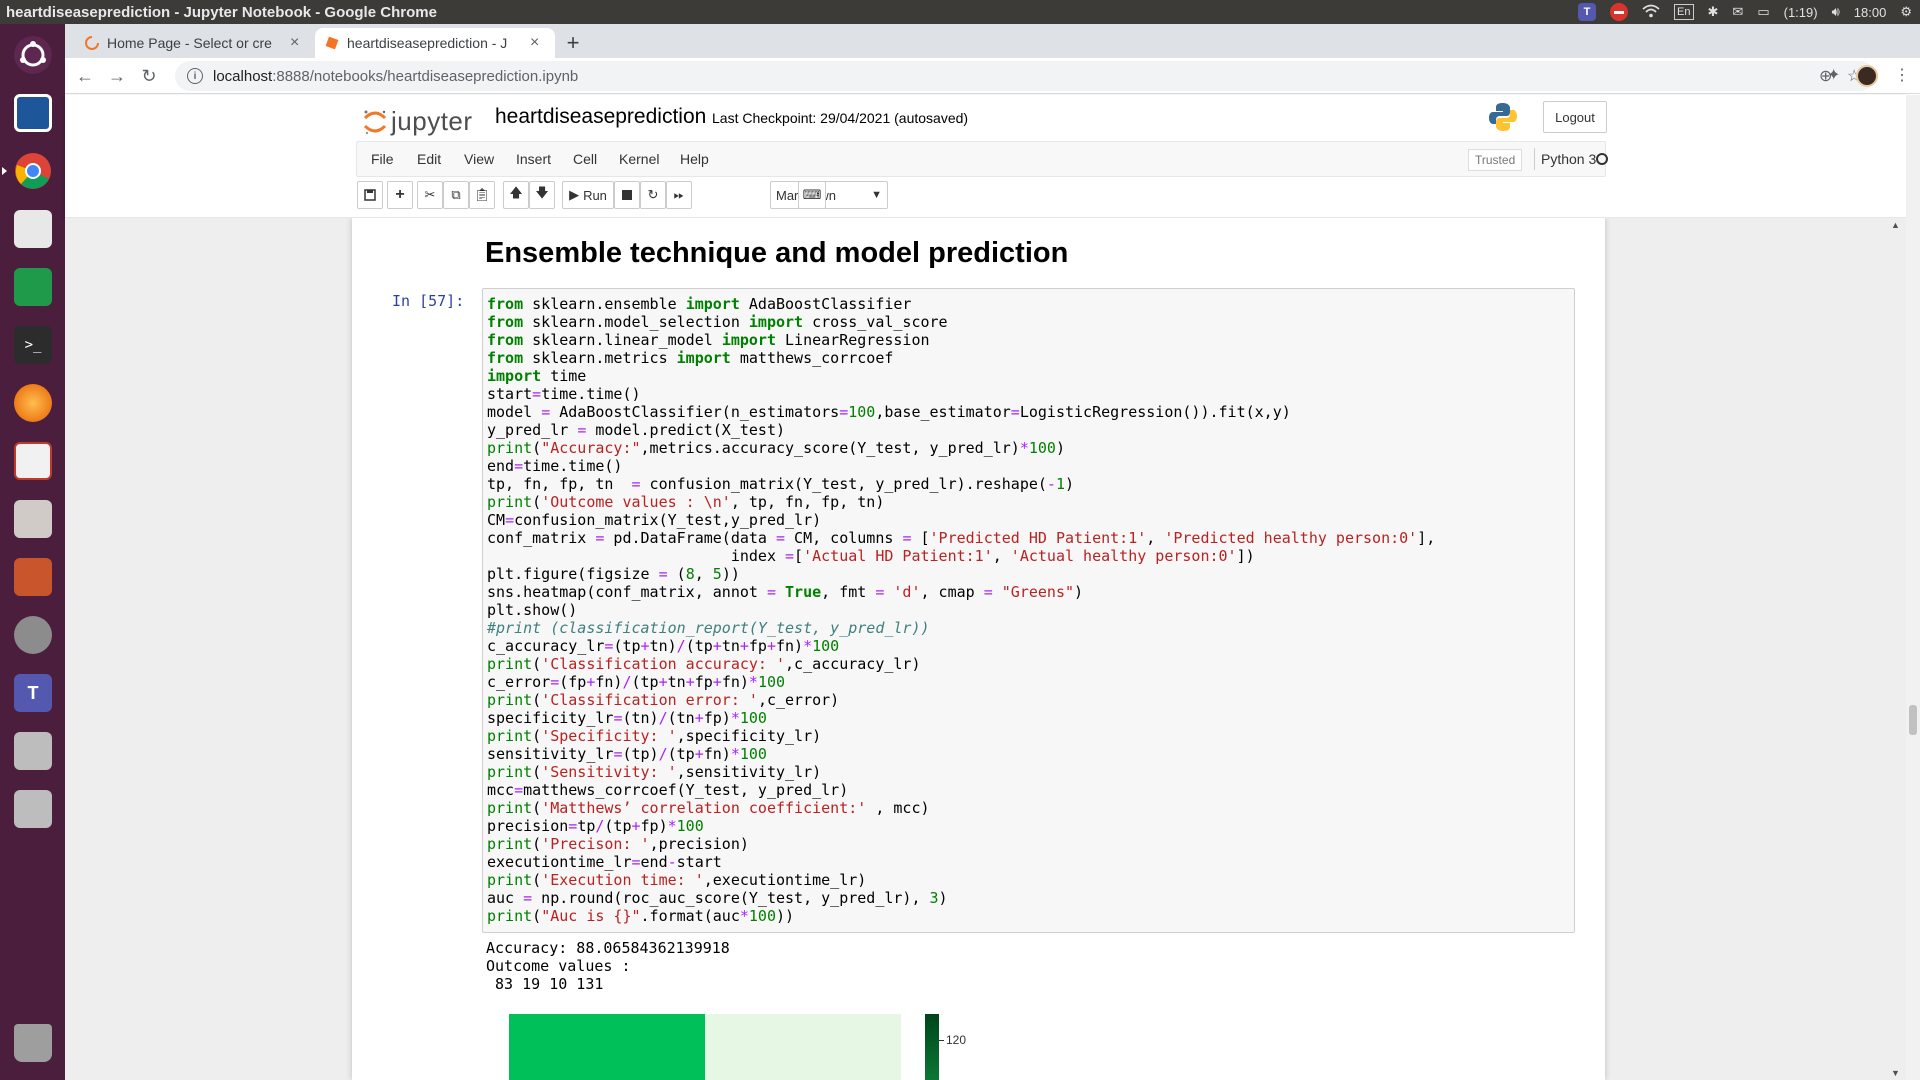 This screenshot has width=1920, height=1080. Describe the element at coordinates (85, 76) in the screenshot. I see `back-arrow-icon: ←` at that location.